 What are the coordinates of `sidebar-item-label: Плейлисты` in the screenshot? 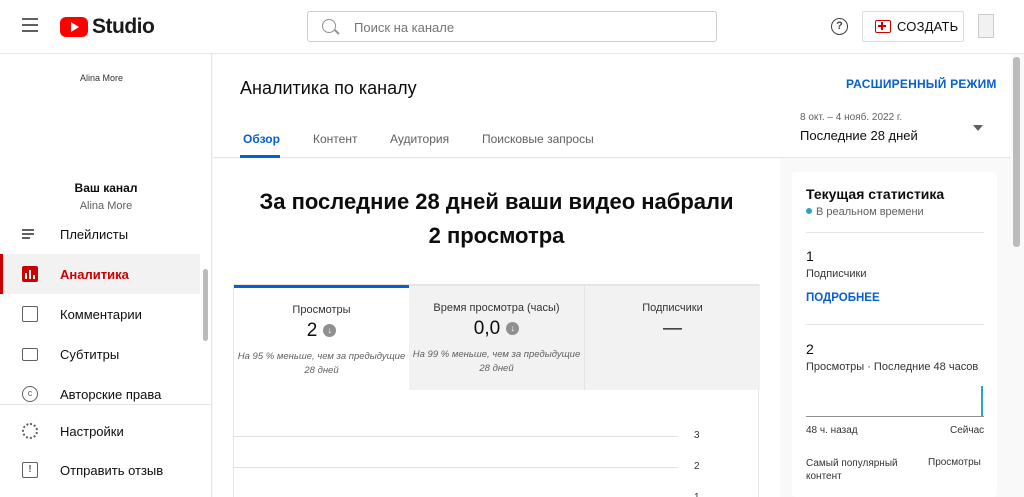 It's located at (94, 234).